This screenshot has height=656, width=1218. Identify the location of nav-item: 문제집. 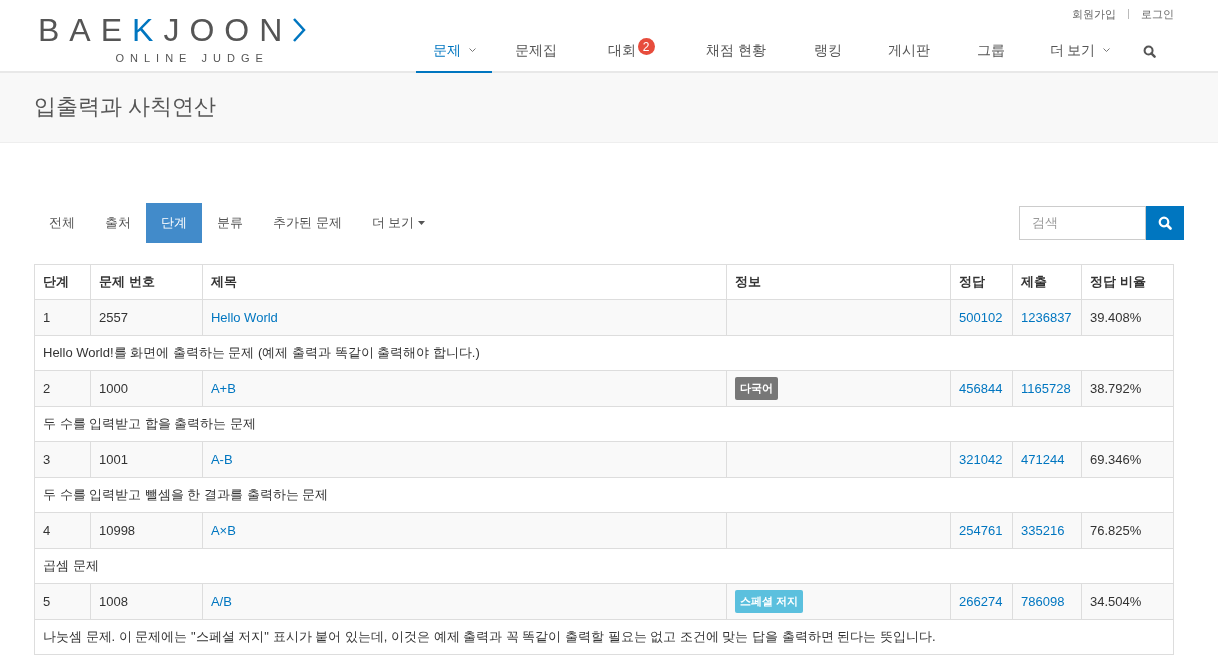
(536, 53).